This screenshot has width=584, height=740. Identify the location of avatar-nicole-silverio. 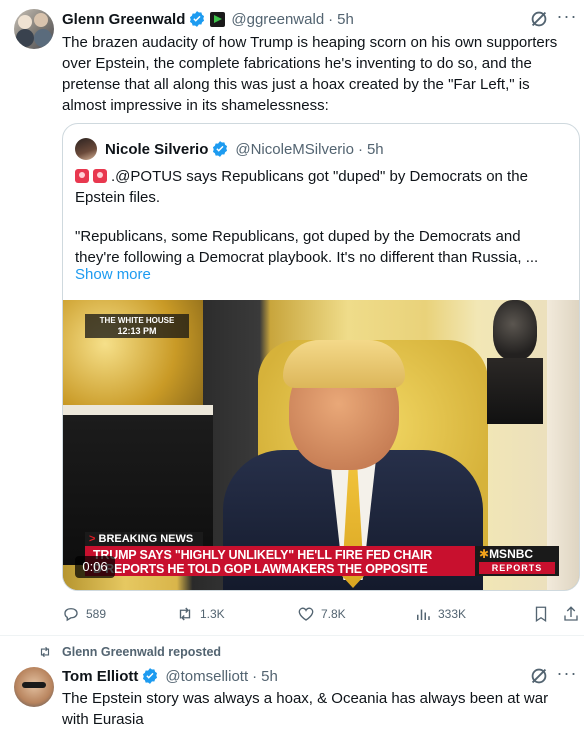
(86, 149).